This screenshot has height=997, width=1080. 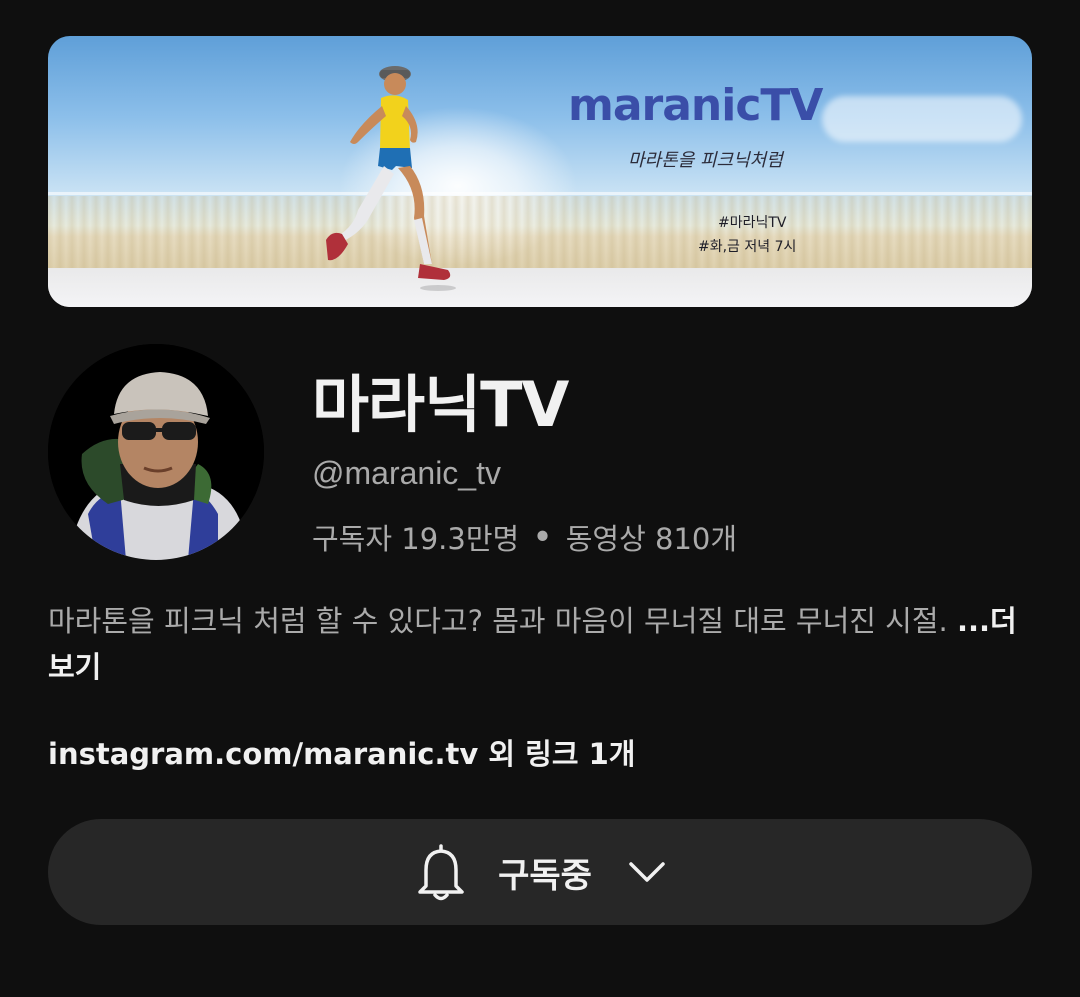 I want to click on subscribed-button: 구독중, so click(x=540, y=872).